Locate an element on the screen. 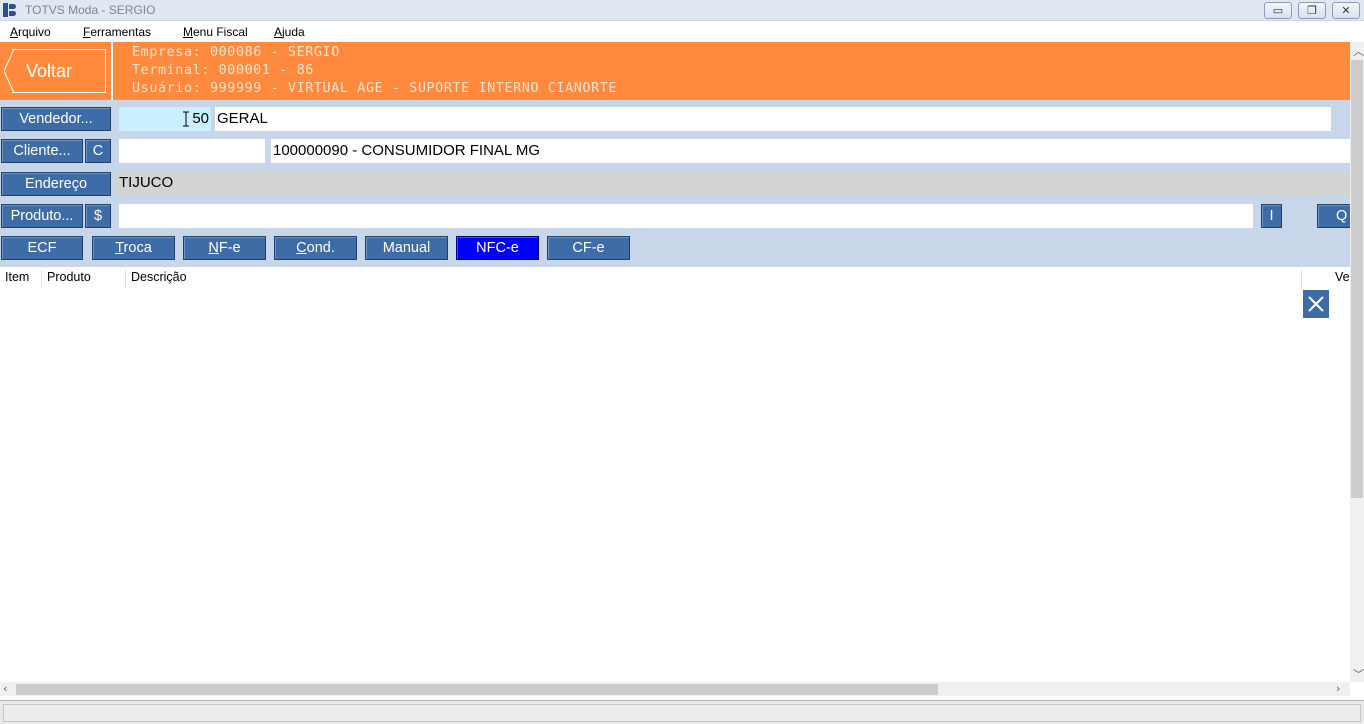  minimize-button: ▭ is located at coordinates (1278, 10).